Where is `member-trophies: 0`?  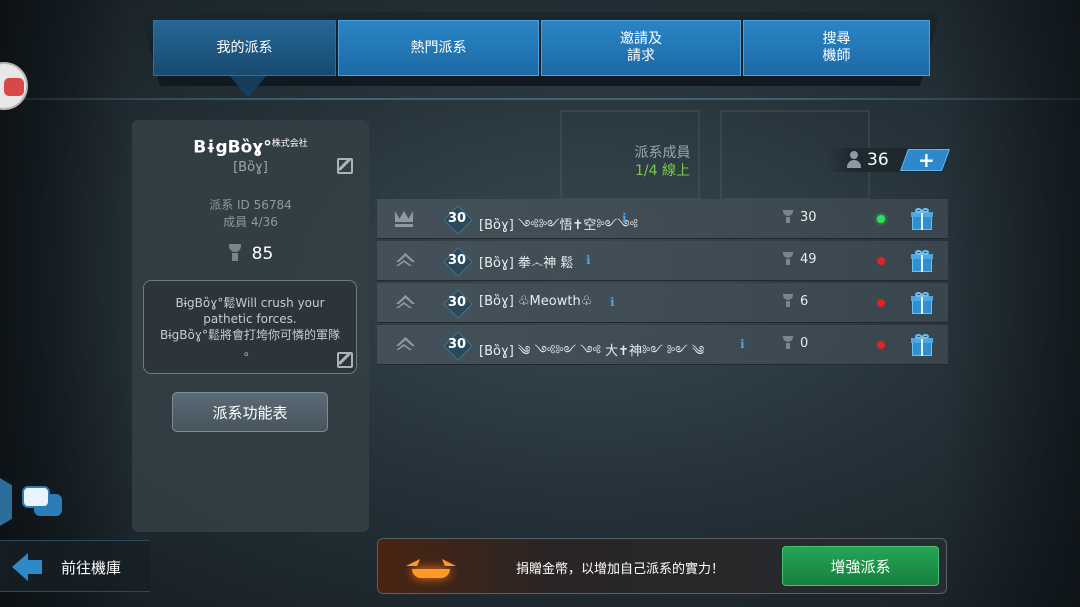 member-trophies: 0 is located at coordinates (795, 343).